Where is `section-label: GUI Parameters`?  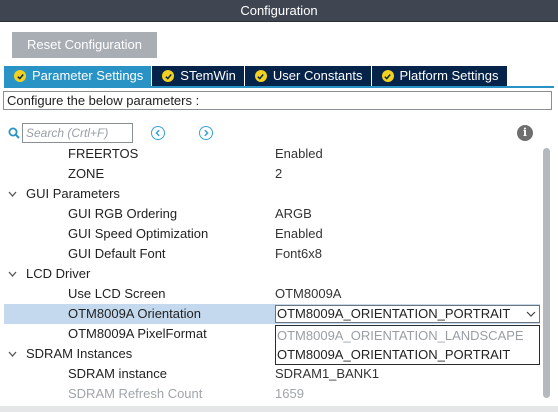 section-label: GUI Parameters is located at coordinates (73, 193).